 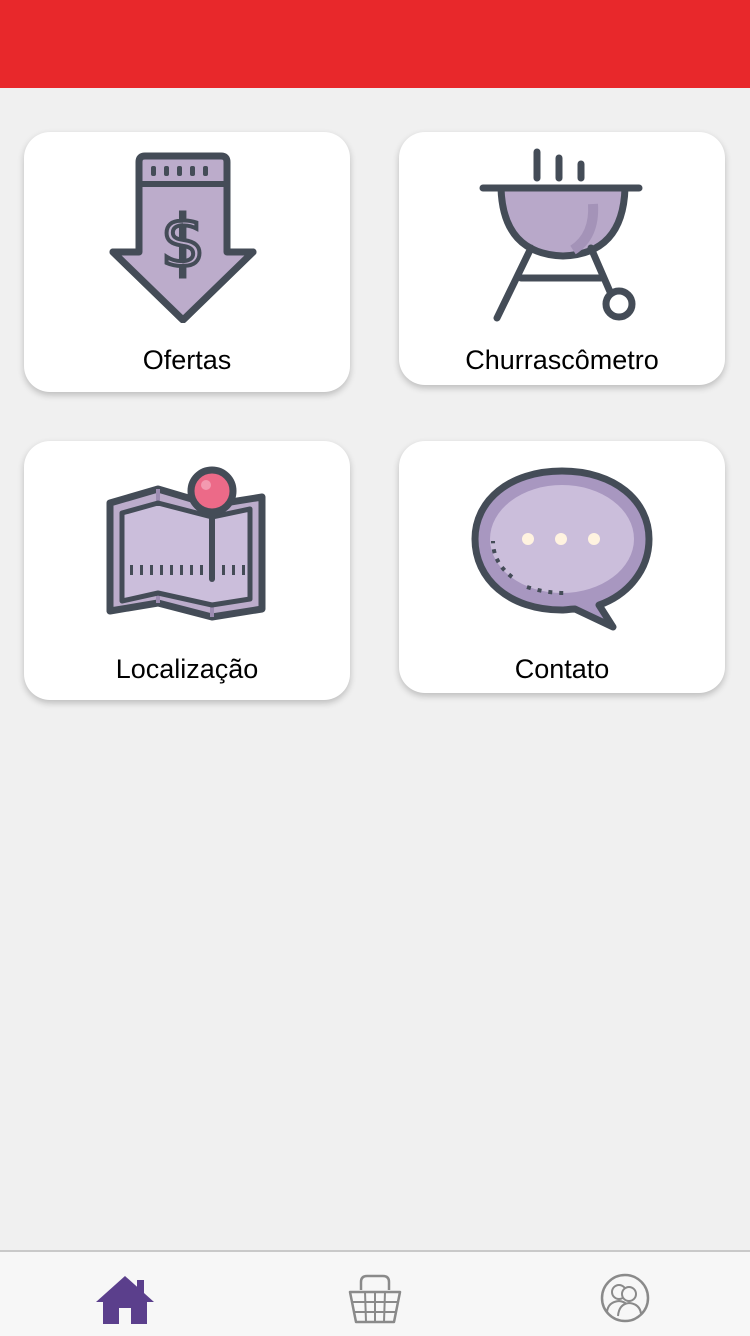 I want to click on menu-card-localizacao: Localização, so click(x=187, y=570).